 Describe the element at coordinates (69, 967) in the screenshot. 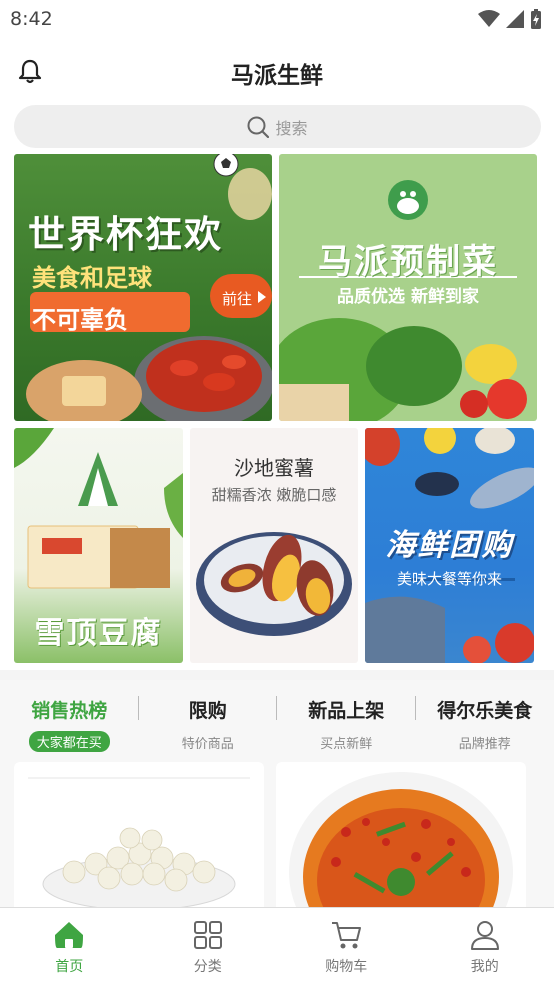

I see `nav-label: 首页` at that location.